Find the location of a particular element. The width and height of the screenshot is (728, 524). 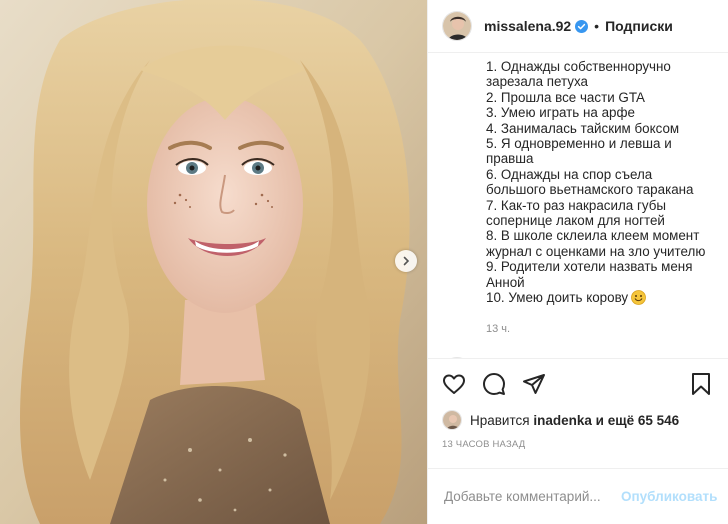

commenter-avatar is located at coordinates (457, 357).